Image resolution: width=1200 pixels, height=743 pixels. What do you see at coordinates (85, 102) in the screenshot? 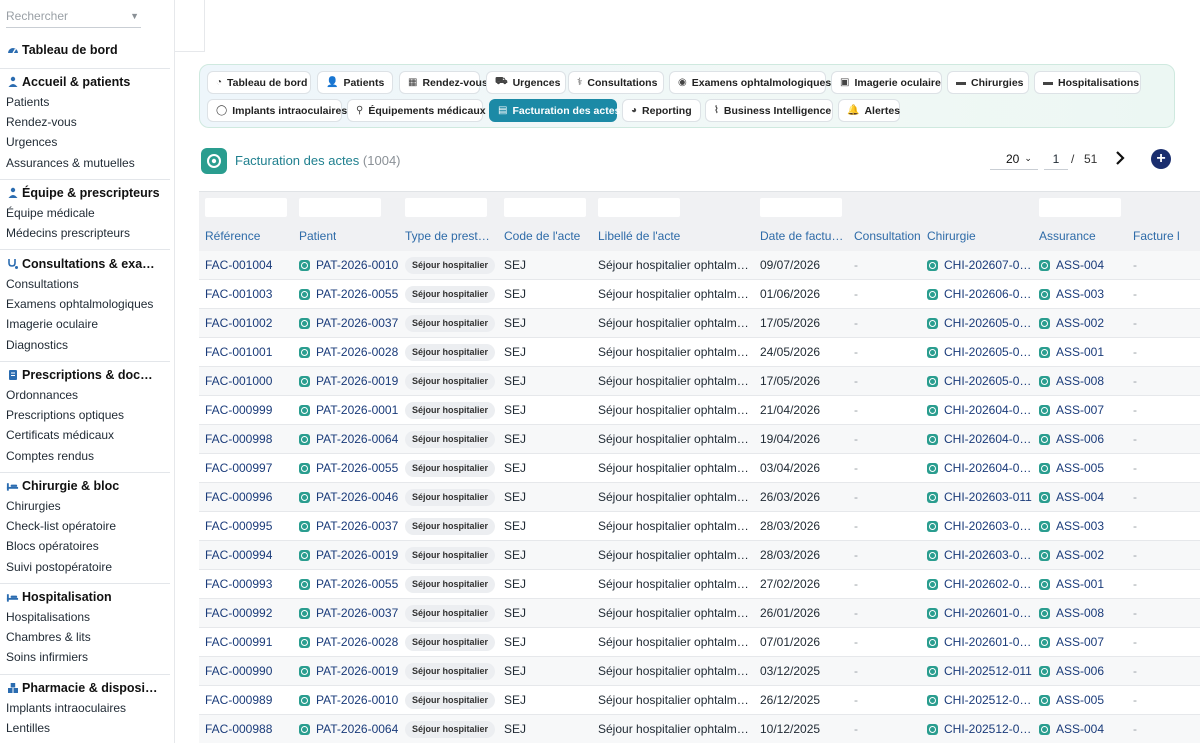
I see `sidebar-item: Patients` at bounding box center [85, 102].